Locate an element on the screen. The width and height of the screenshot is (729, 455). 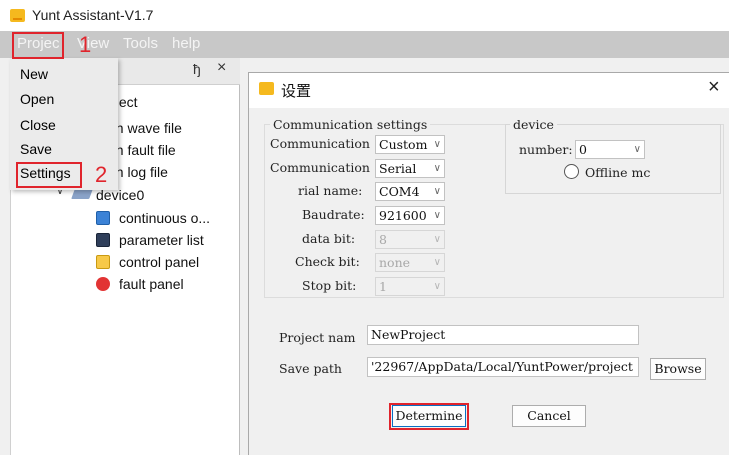
comm-group-title: Communication settings is located at coordinates (350, 124).